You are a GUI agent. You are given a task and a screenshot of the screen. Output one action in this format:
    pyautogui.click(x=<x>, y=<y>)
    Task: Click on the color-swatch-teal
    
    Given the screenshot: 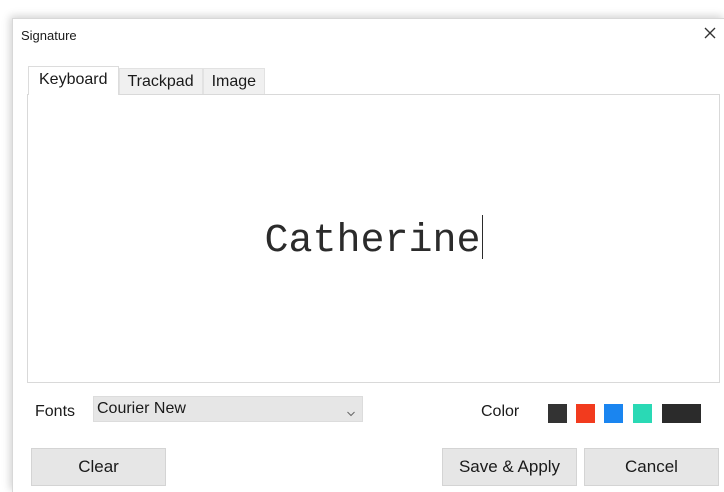 What is the action you would take?
    pyautogui.click(x=642, y=413)
    